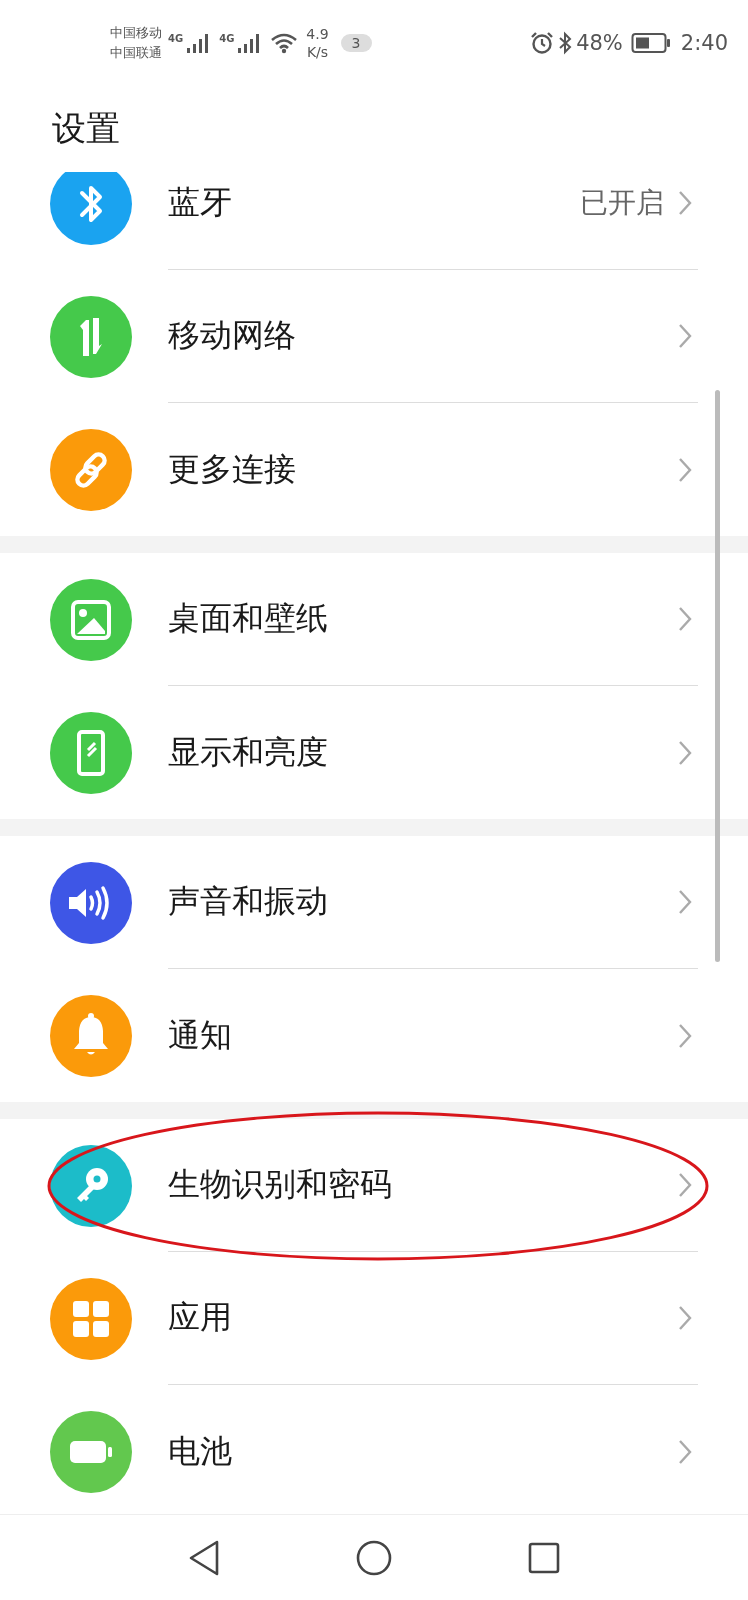 This screenshot has height=1600, width=748. I want to click on item-label: 应用, so click(200, 1317).